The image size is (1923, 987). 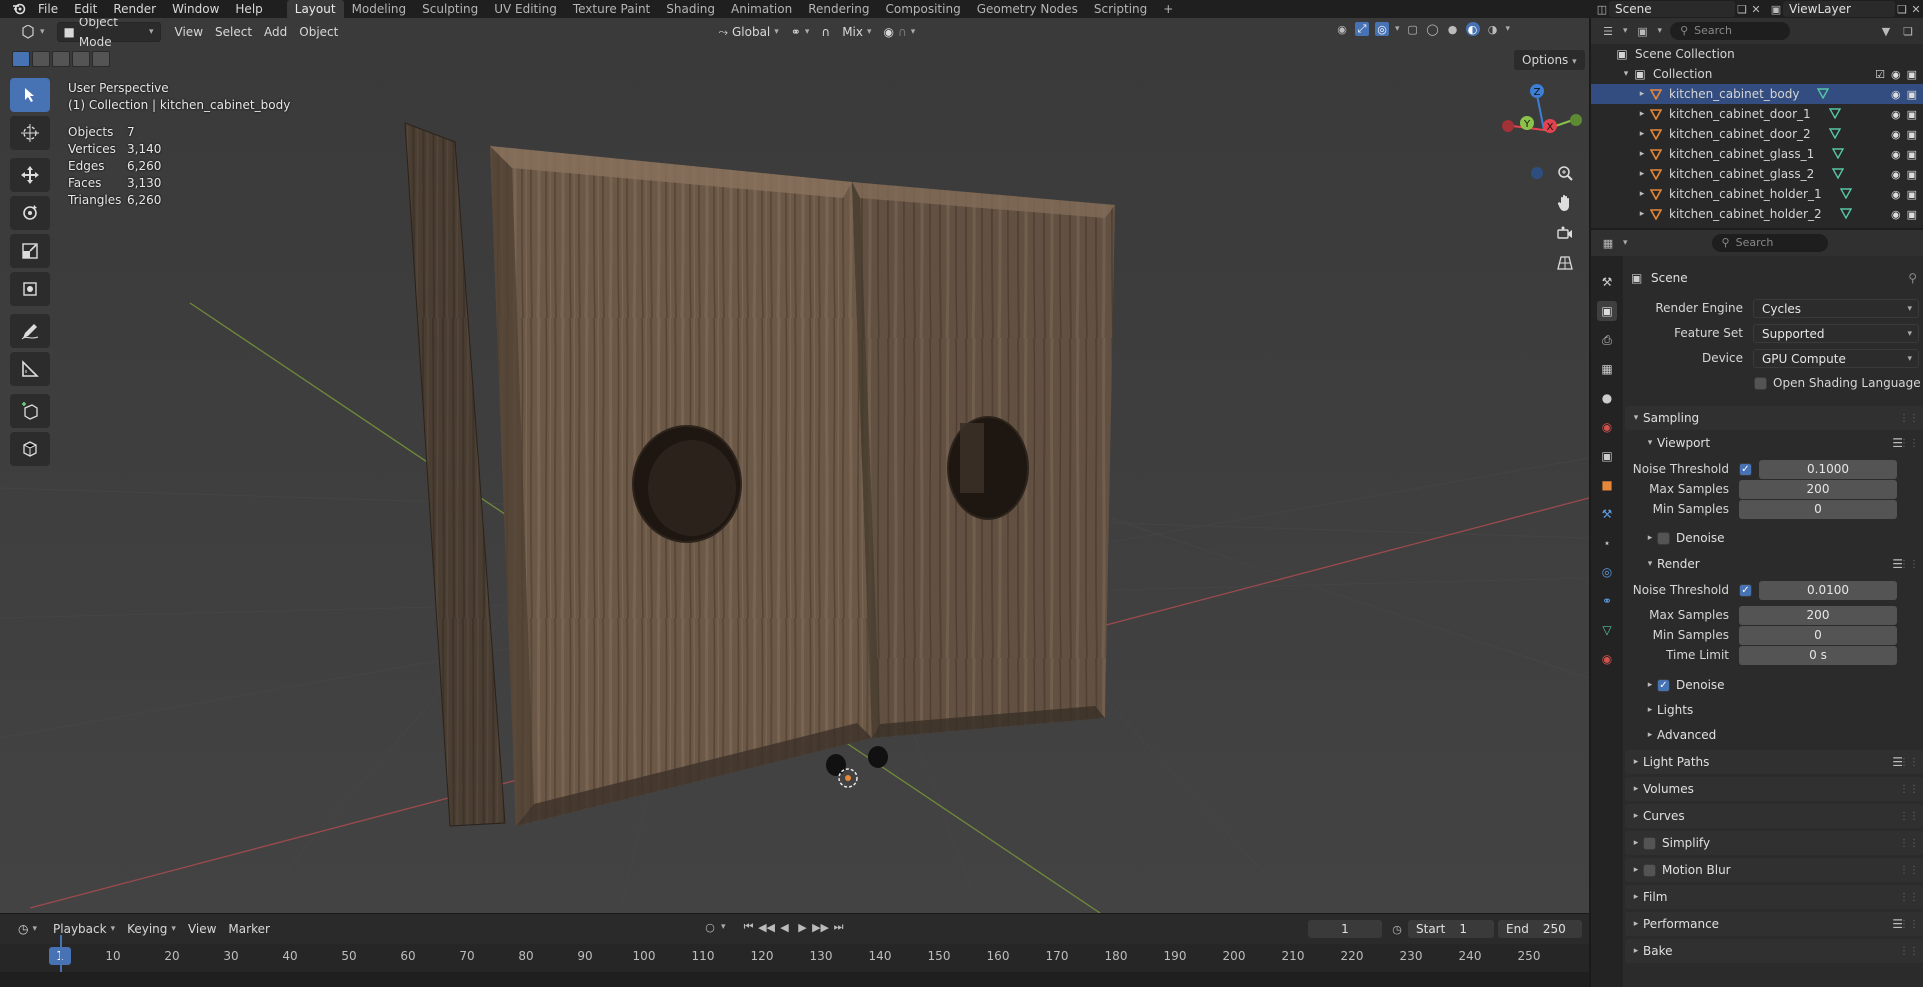 What do you see at coordinates (1607, 311) in the screenshot?
I see `render-tab-icon: ▣` at bounding box center [1607, 311].